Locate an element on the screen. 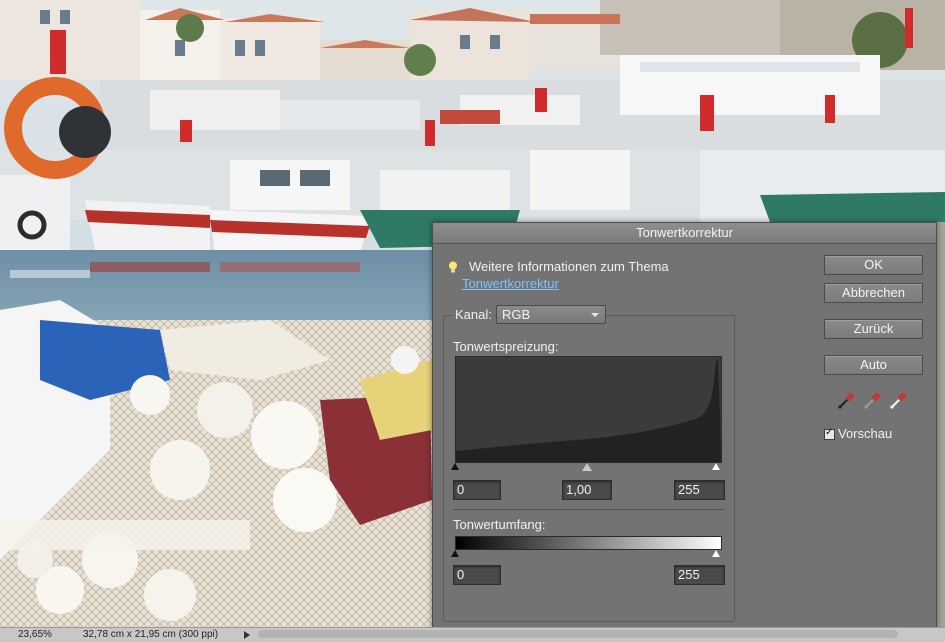  input-white-field: 255 is located at coordinates (699, 490).